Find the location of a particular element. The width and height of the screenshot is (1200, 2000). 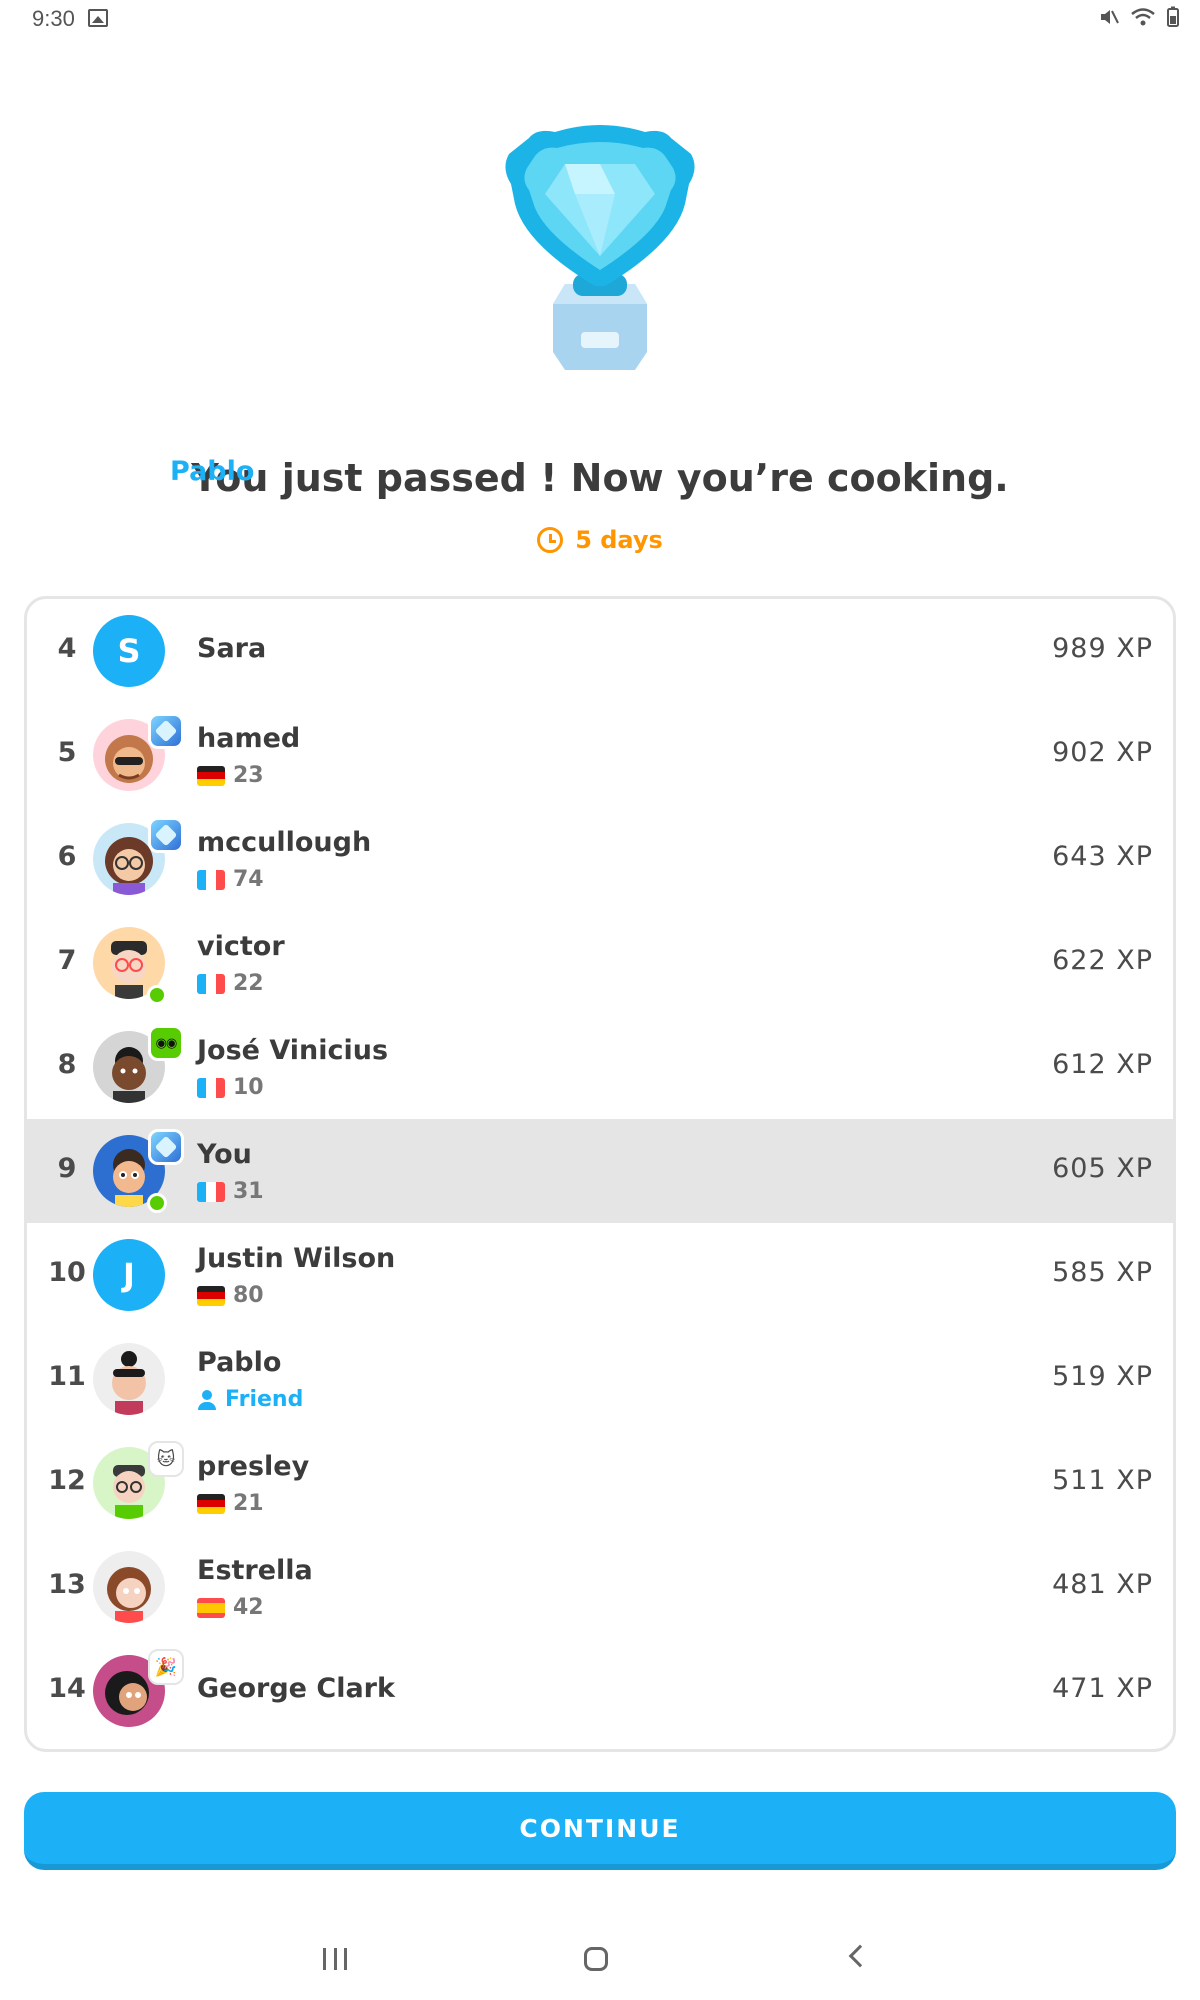

course-level: 22 is located at coordinates (248, 983).